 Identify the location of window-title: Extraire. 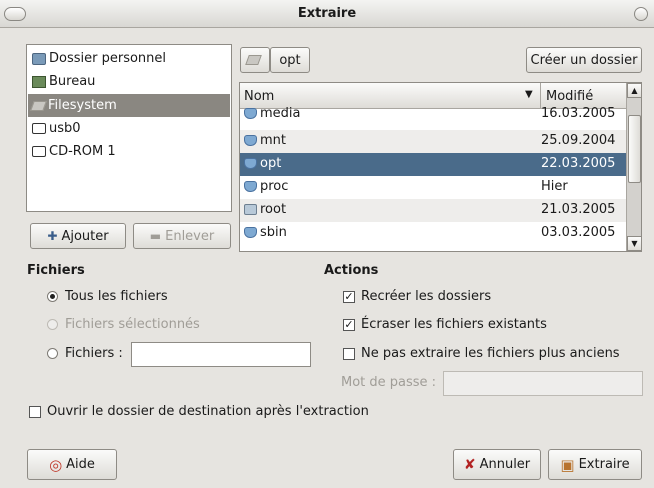
(327, 13).